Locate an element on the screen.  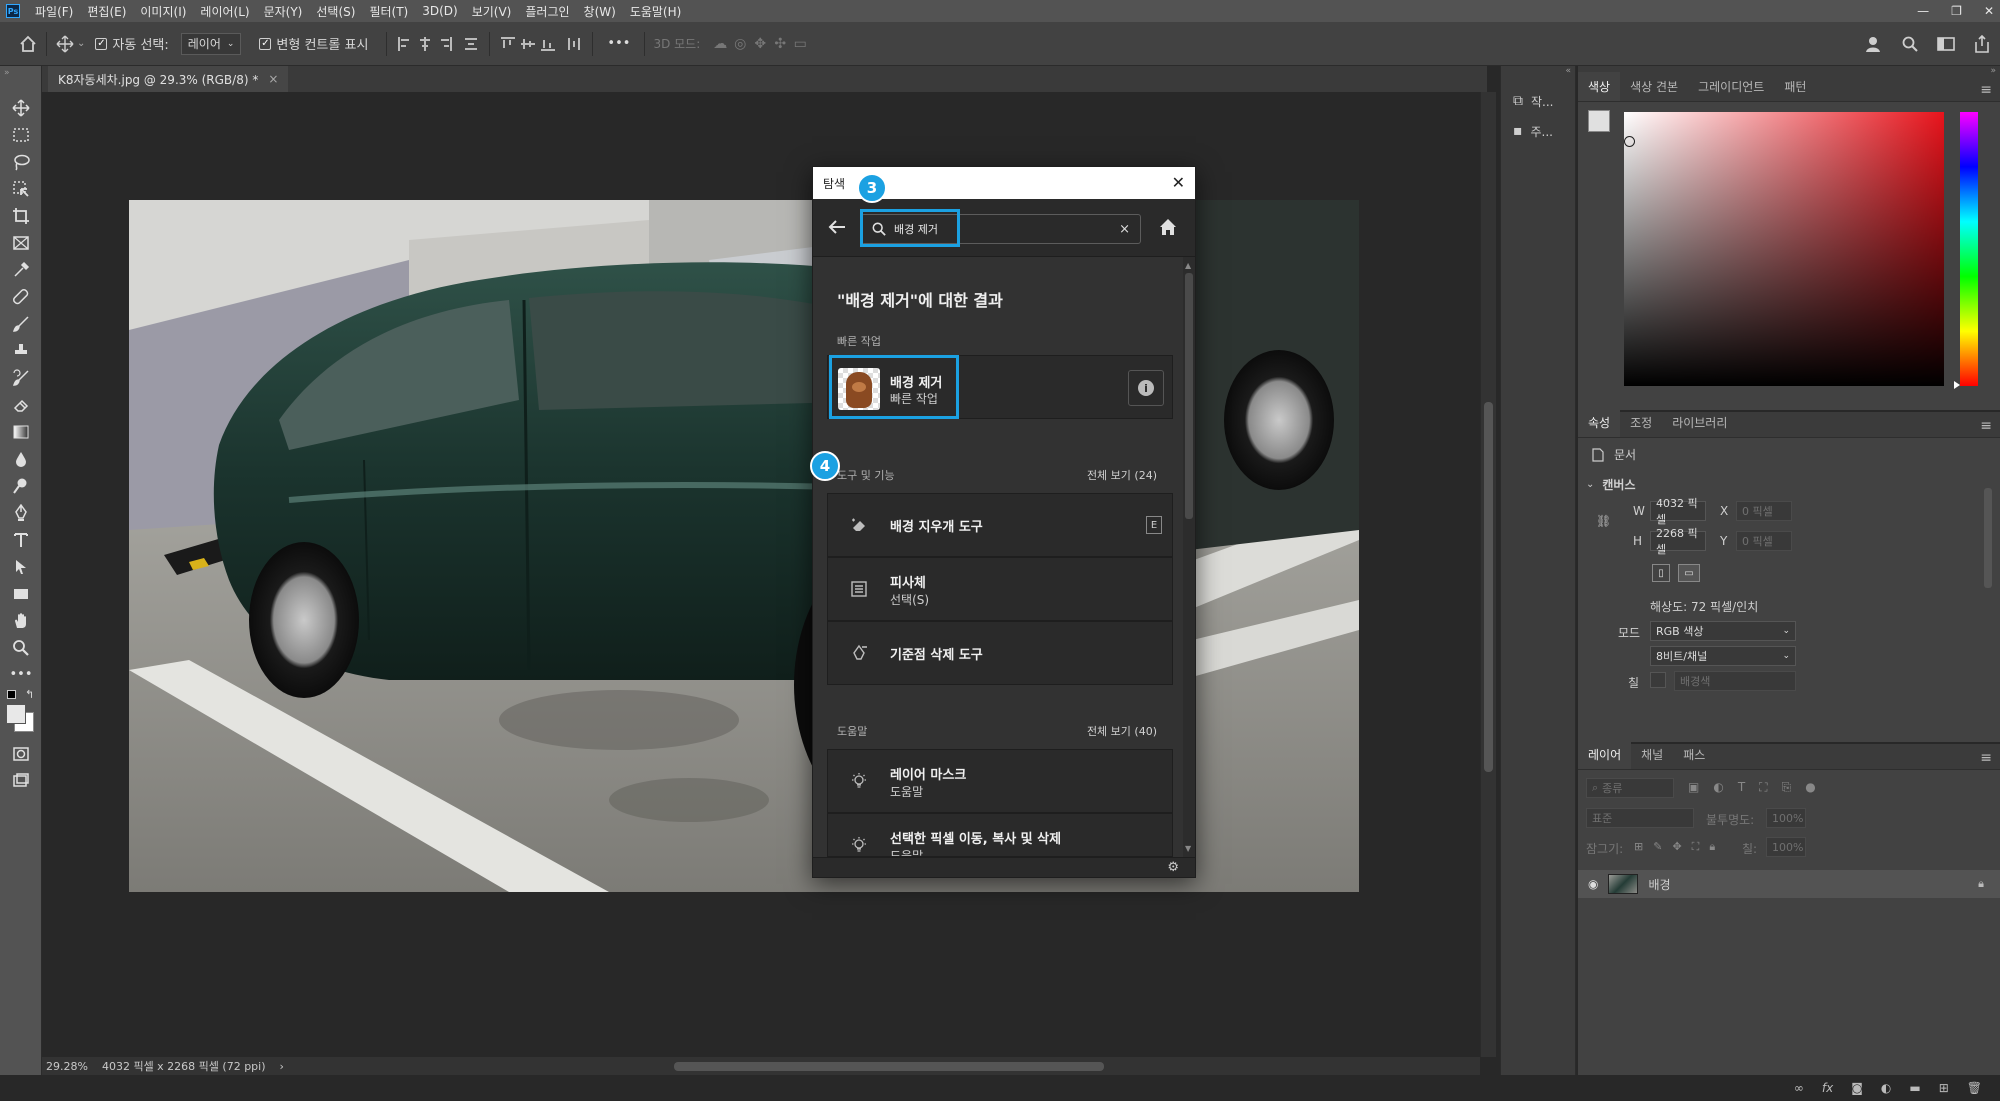
menu-3d: 3D(D) is located at coordinates (439, 11).